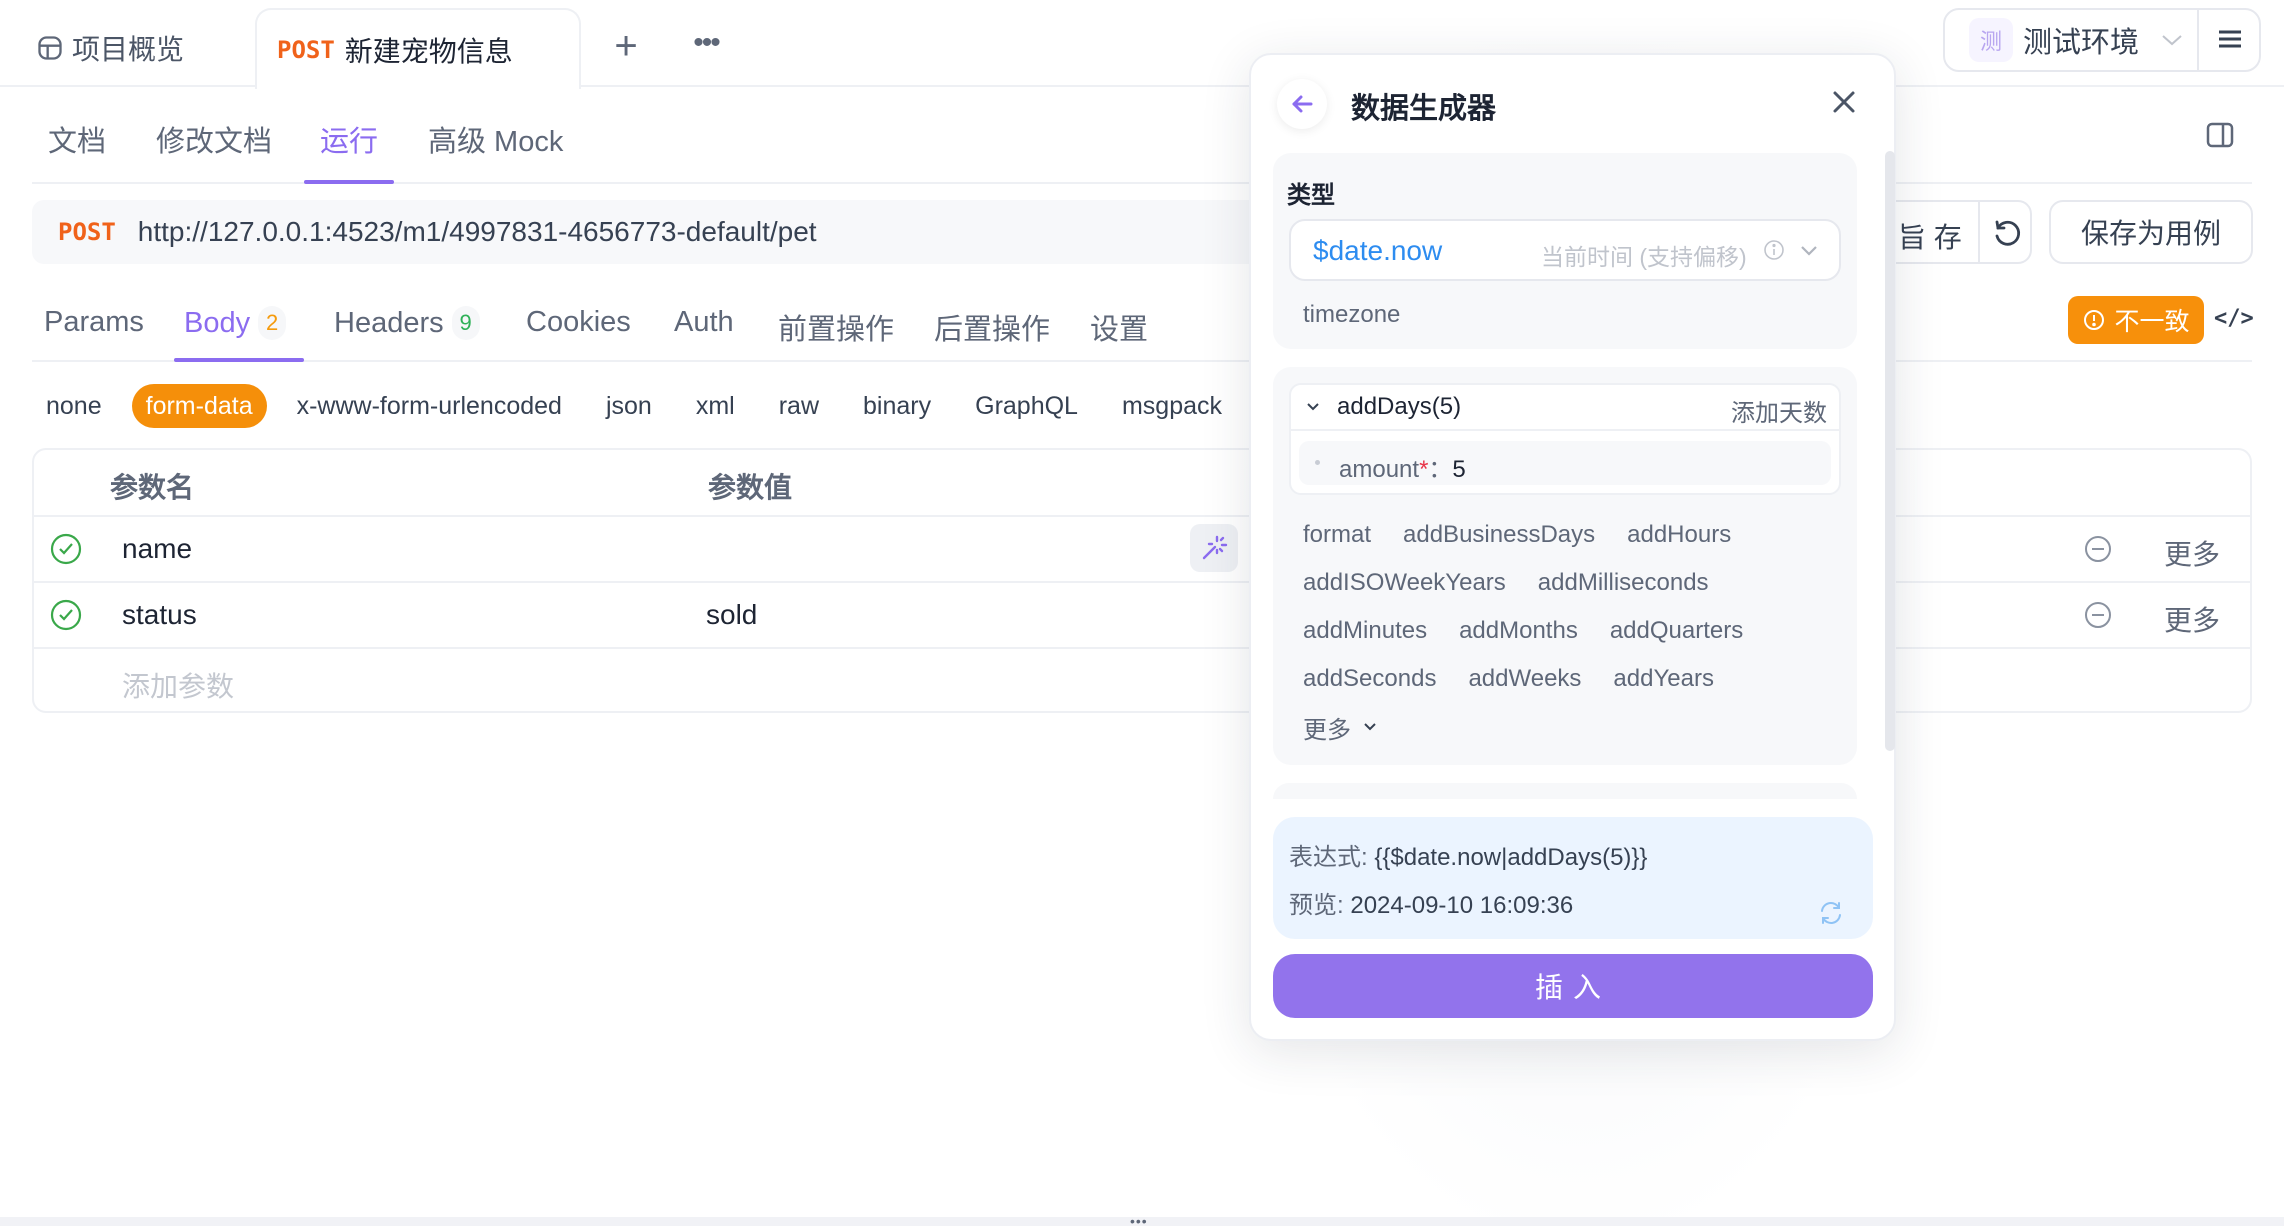  Describe the element at coordinates (1573, 727) in the screenshot. I see `method-row: 更多` at that location.